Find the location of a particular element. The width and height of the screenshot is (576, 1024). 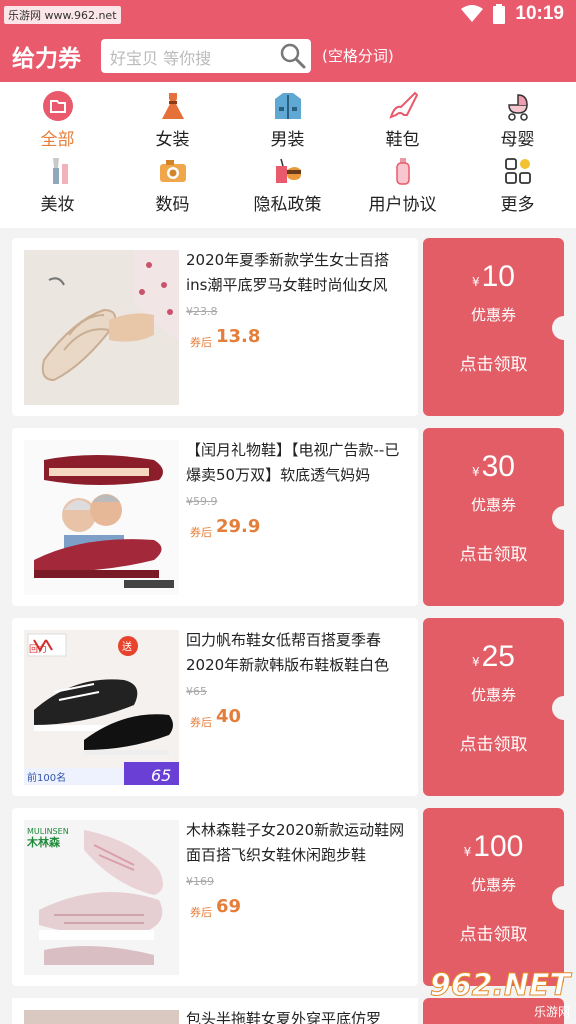

original-price: ¥65 is located at coordinates (196, 691).